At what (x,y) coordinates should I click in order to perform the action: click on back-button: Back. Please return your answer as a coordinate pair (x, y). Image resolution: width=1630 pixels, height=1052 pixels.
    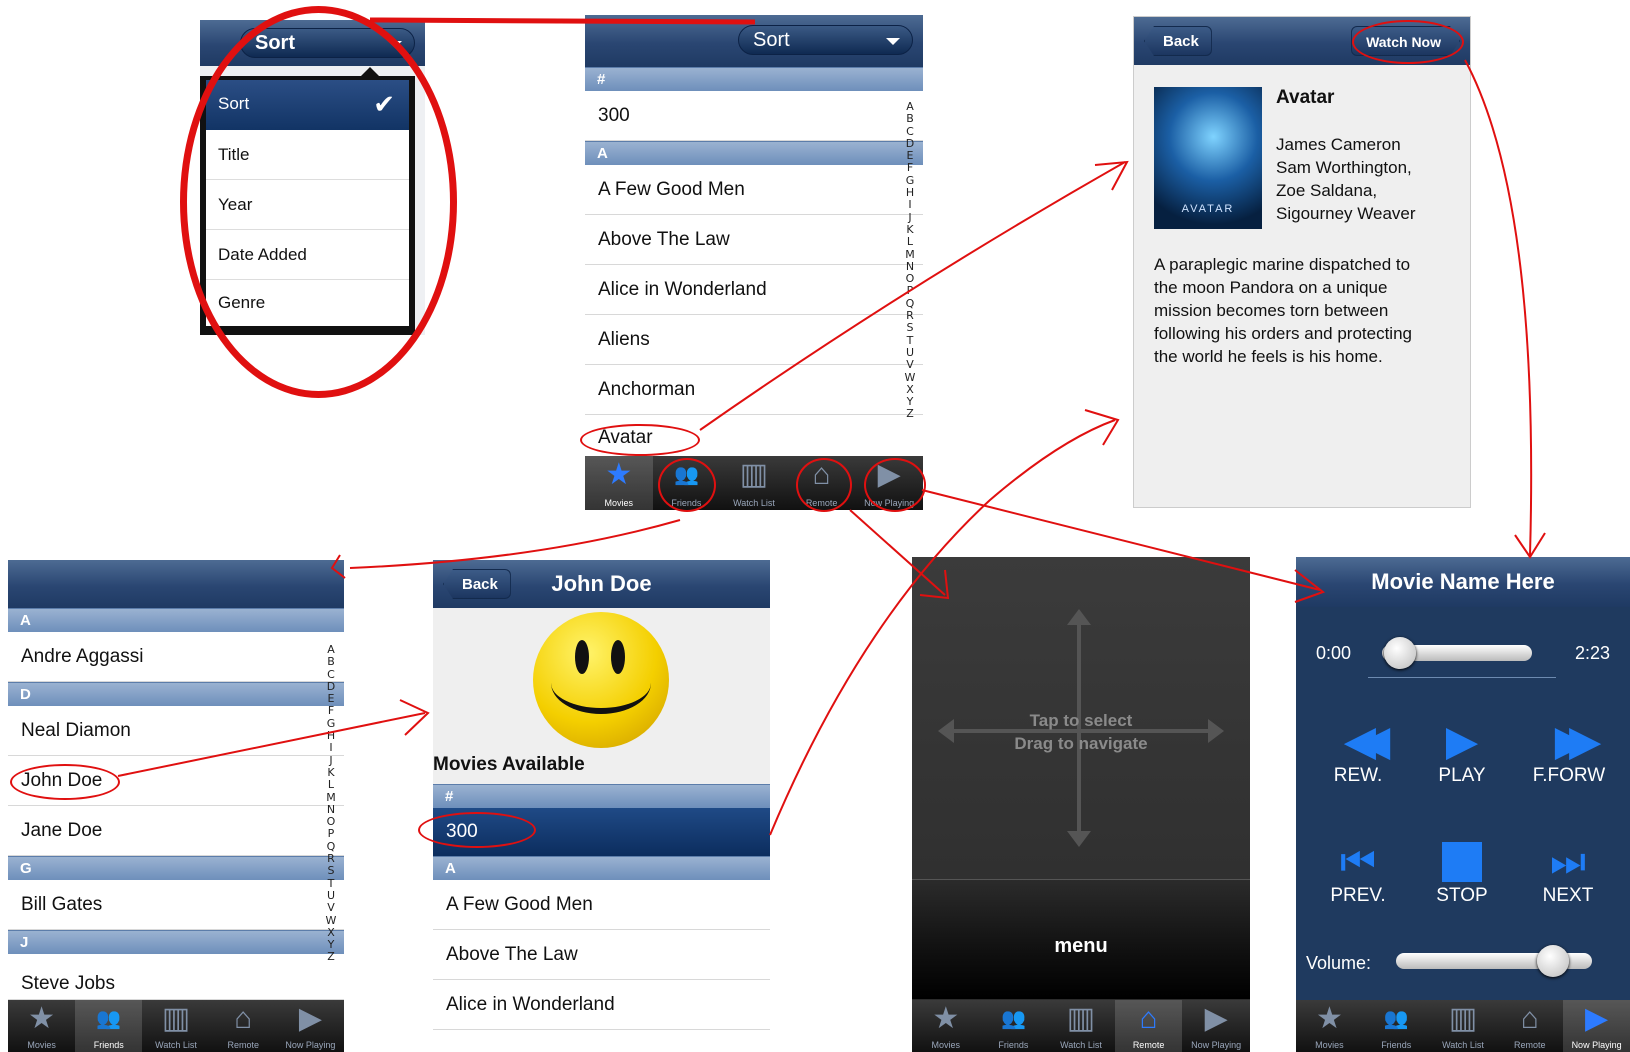
    Looking at the image, I should click on (1178, 41).